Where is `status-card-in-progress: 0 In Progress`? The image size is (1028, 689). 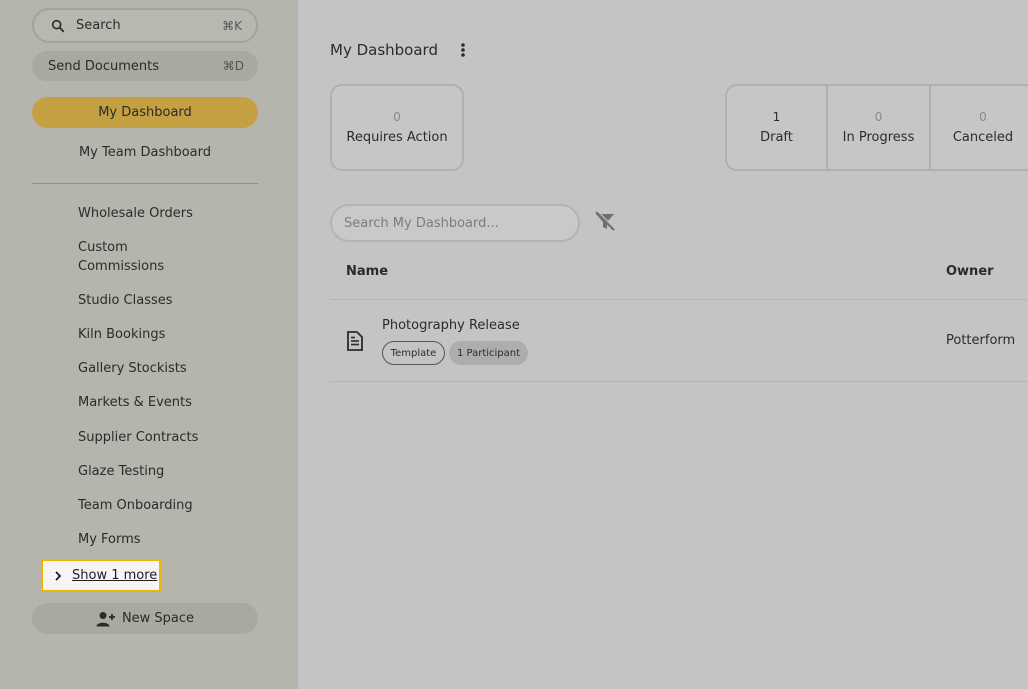 status-card-in-progress: 0 In Progress is located at coordinates (879, 127).